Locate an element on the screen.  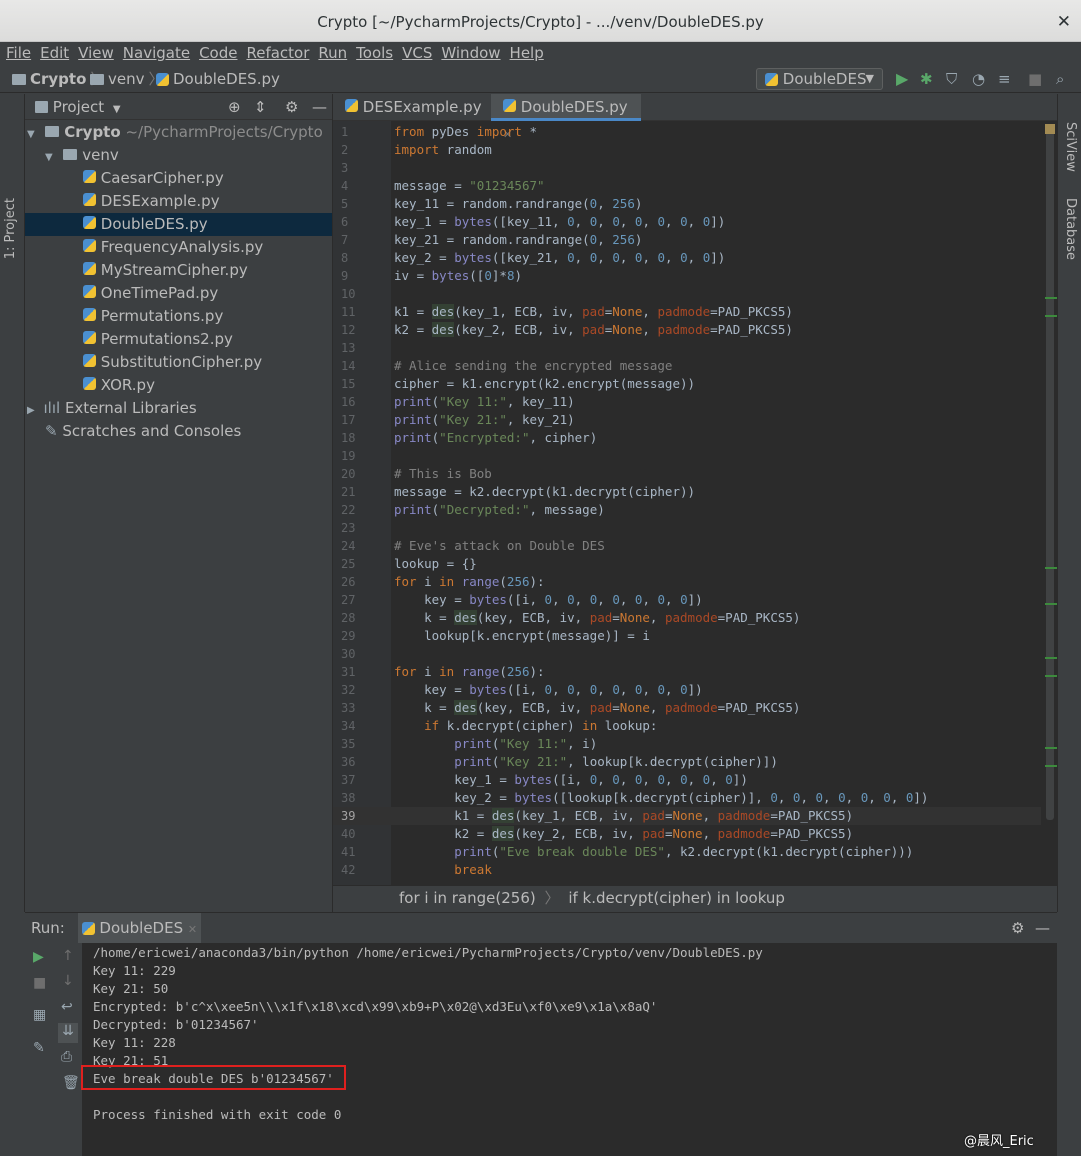
scratches-icon: ✎ is located at coordinates (51, 431).